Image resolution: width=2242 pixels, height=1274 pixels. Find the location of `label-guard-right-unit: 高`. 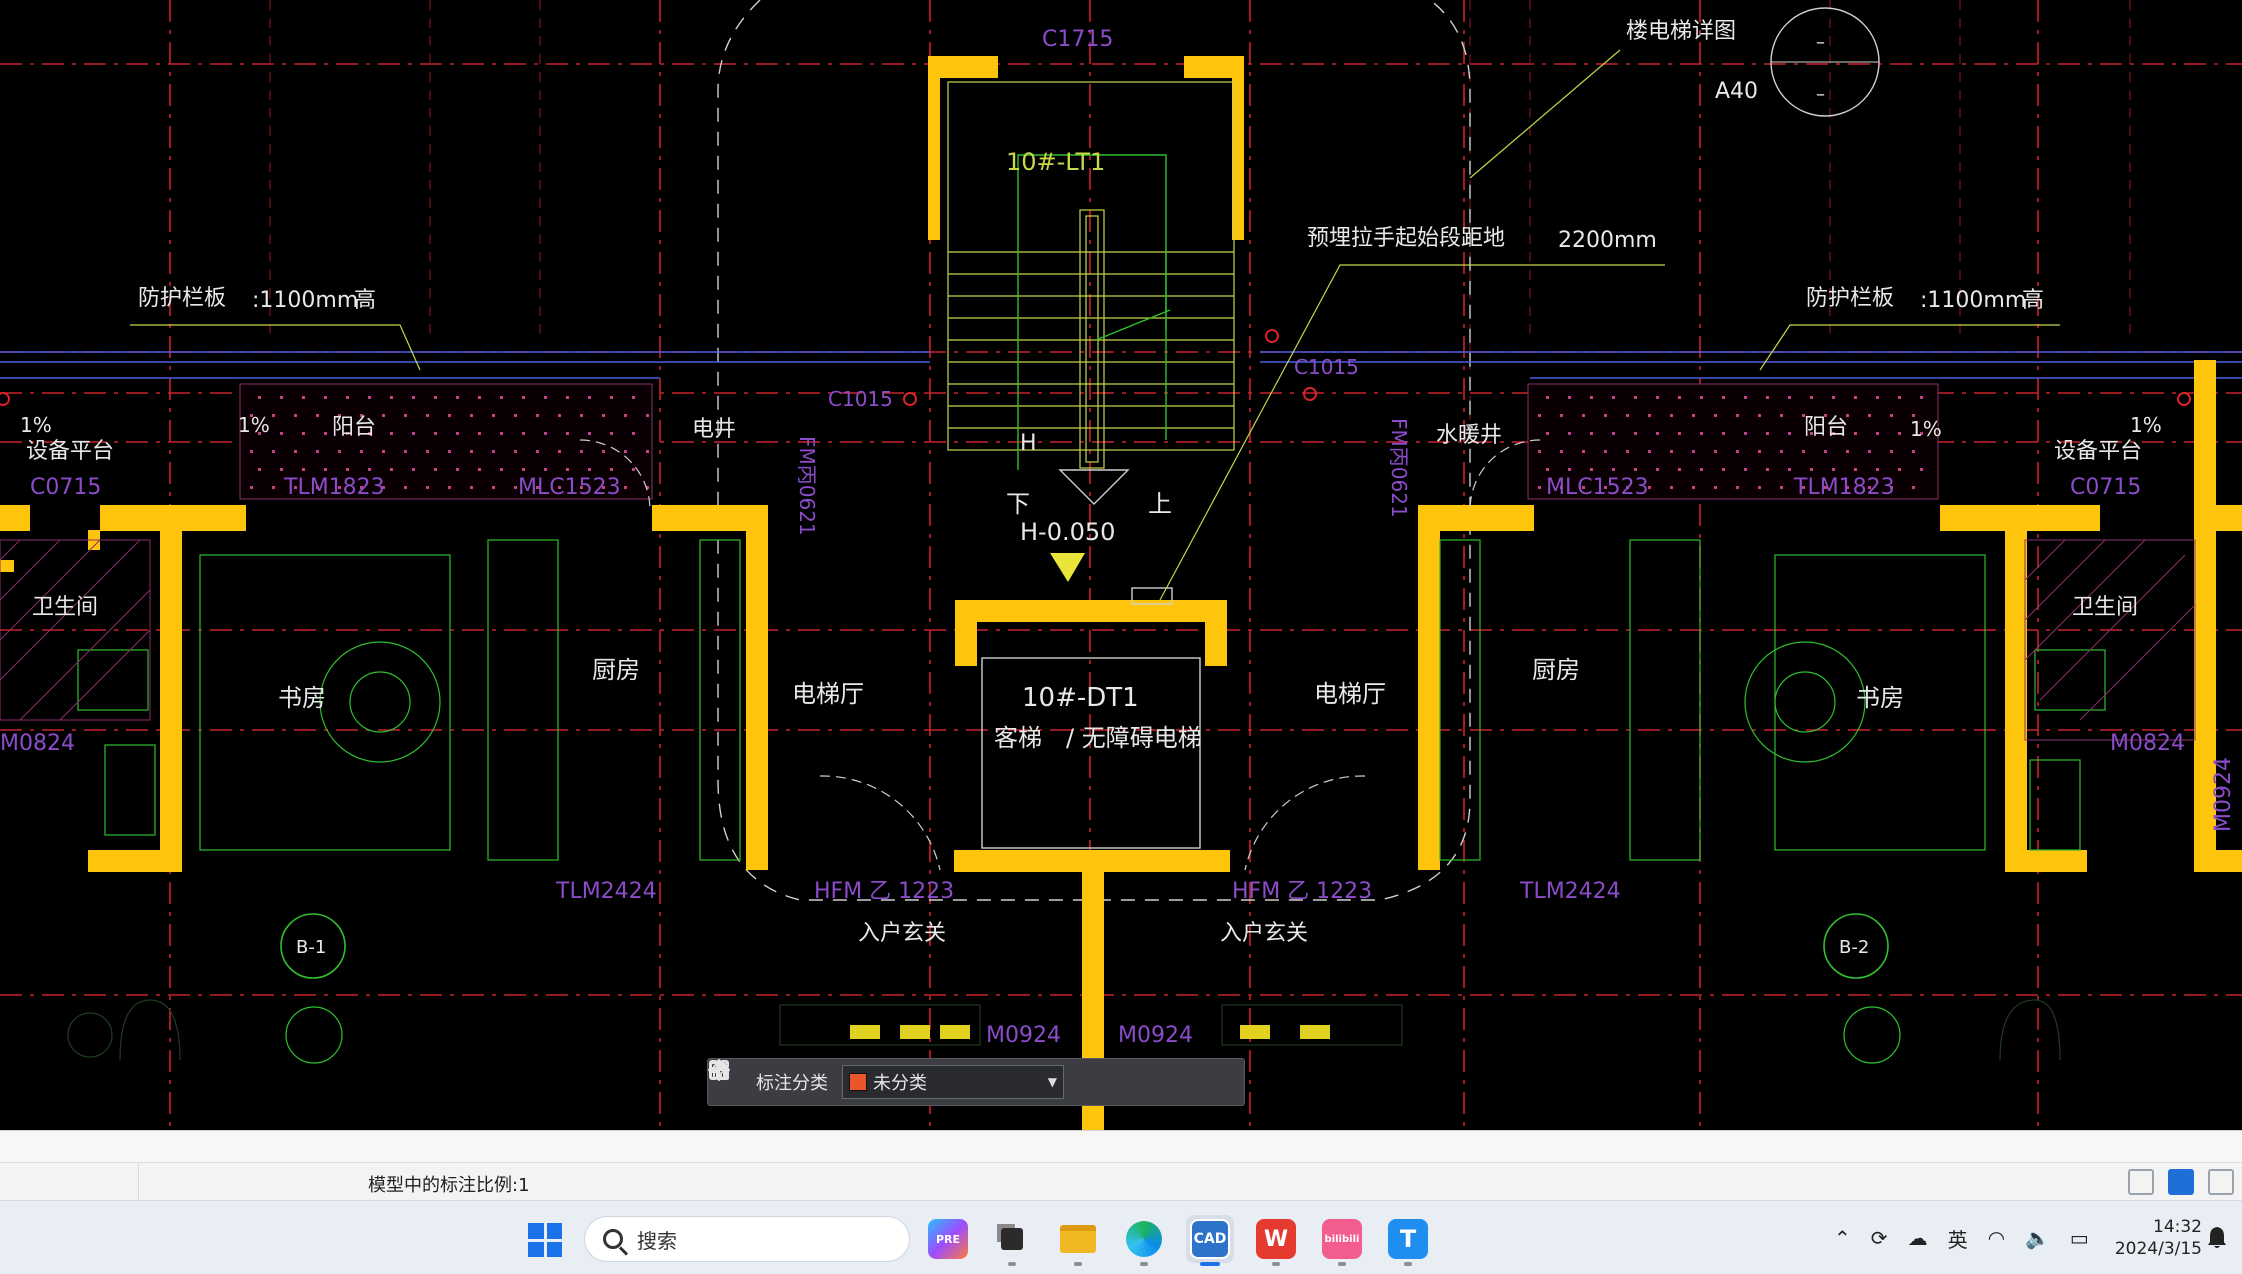

label-guard-right-unit: 高 is located at coordinates (2033, 300).